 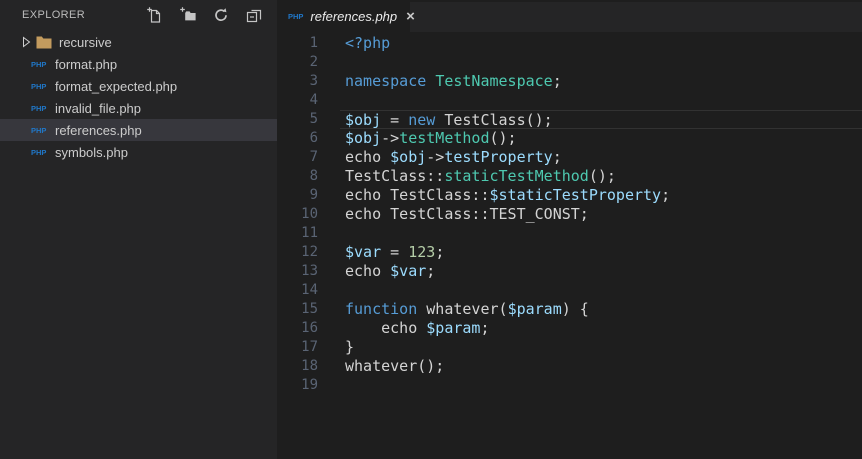 I want to click on collapse-all-icon, so click(x=254, y=15).